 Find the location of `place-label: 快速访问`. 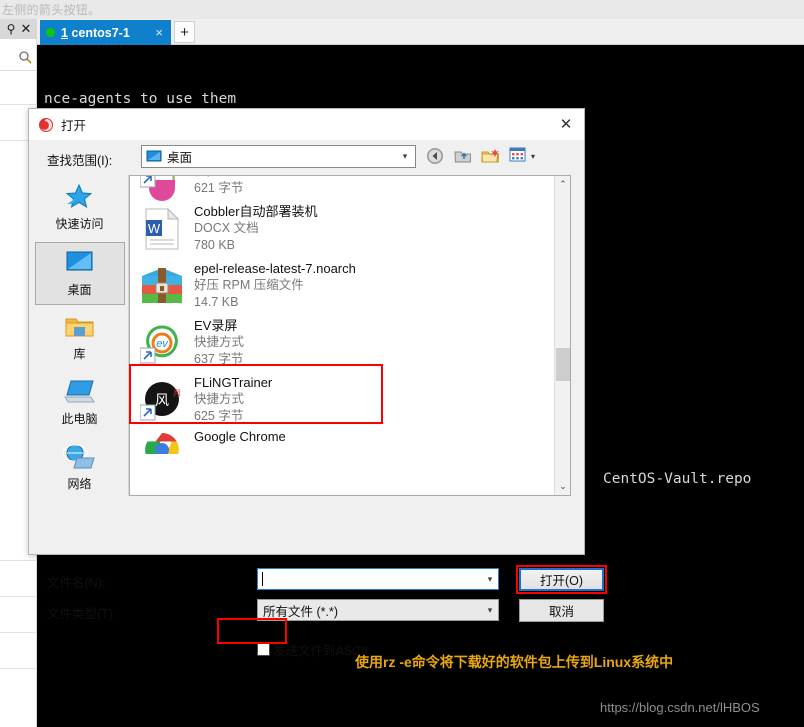

place-label: 快速访问 is located at coordinates (79, 224).